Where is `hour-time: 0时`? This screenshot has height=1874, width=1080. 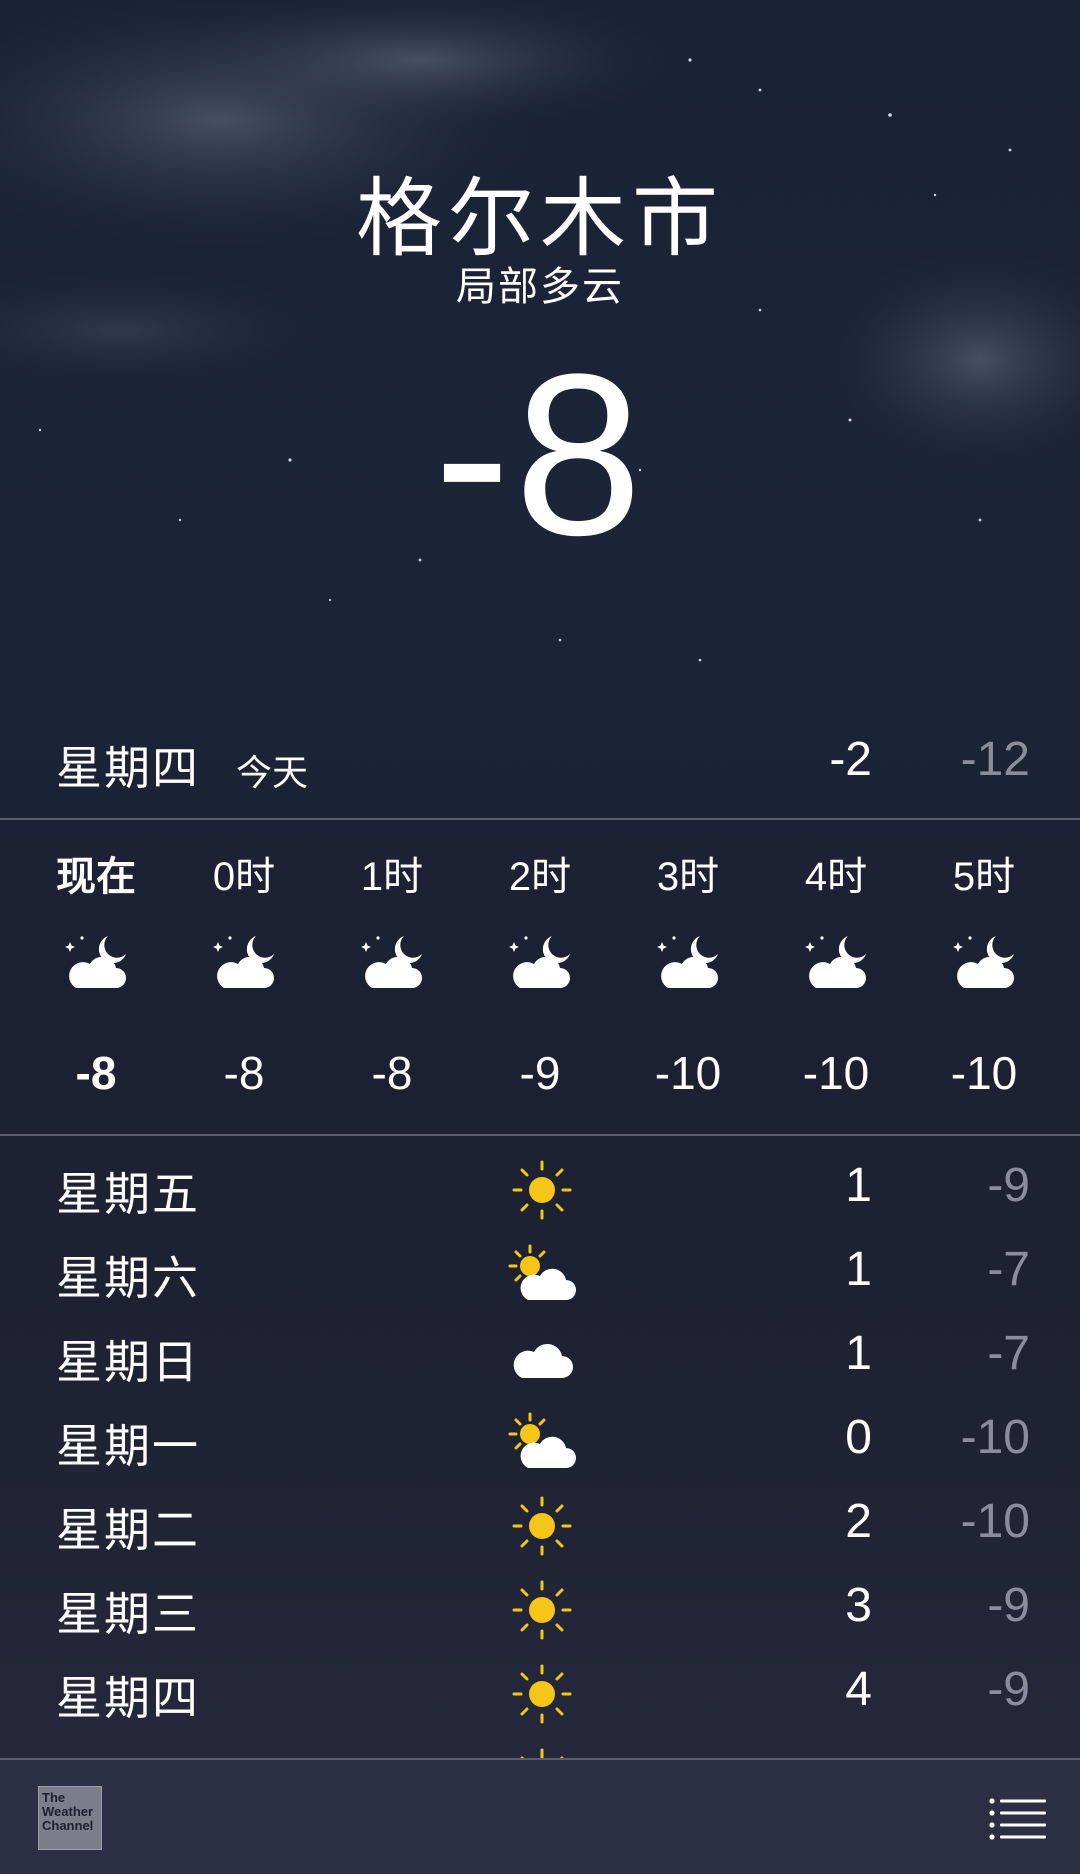 hour-time: 0时 is located at coordinates (244, 877).